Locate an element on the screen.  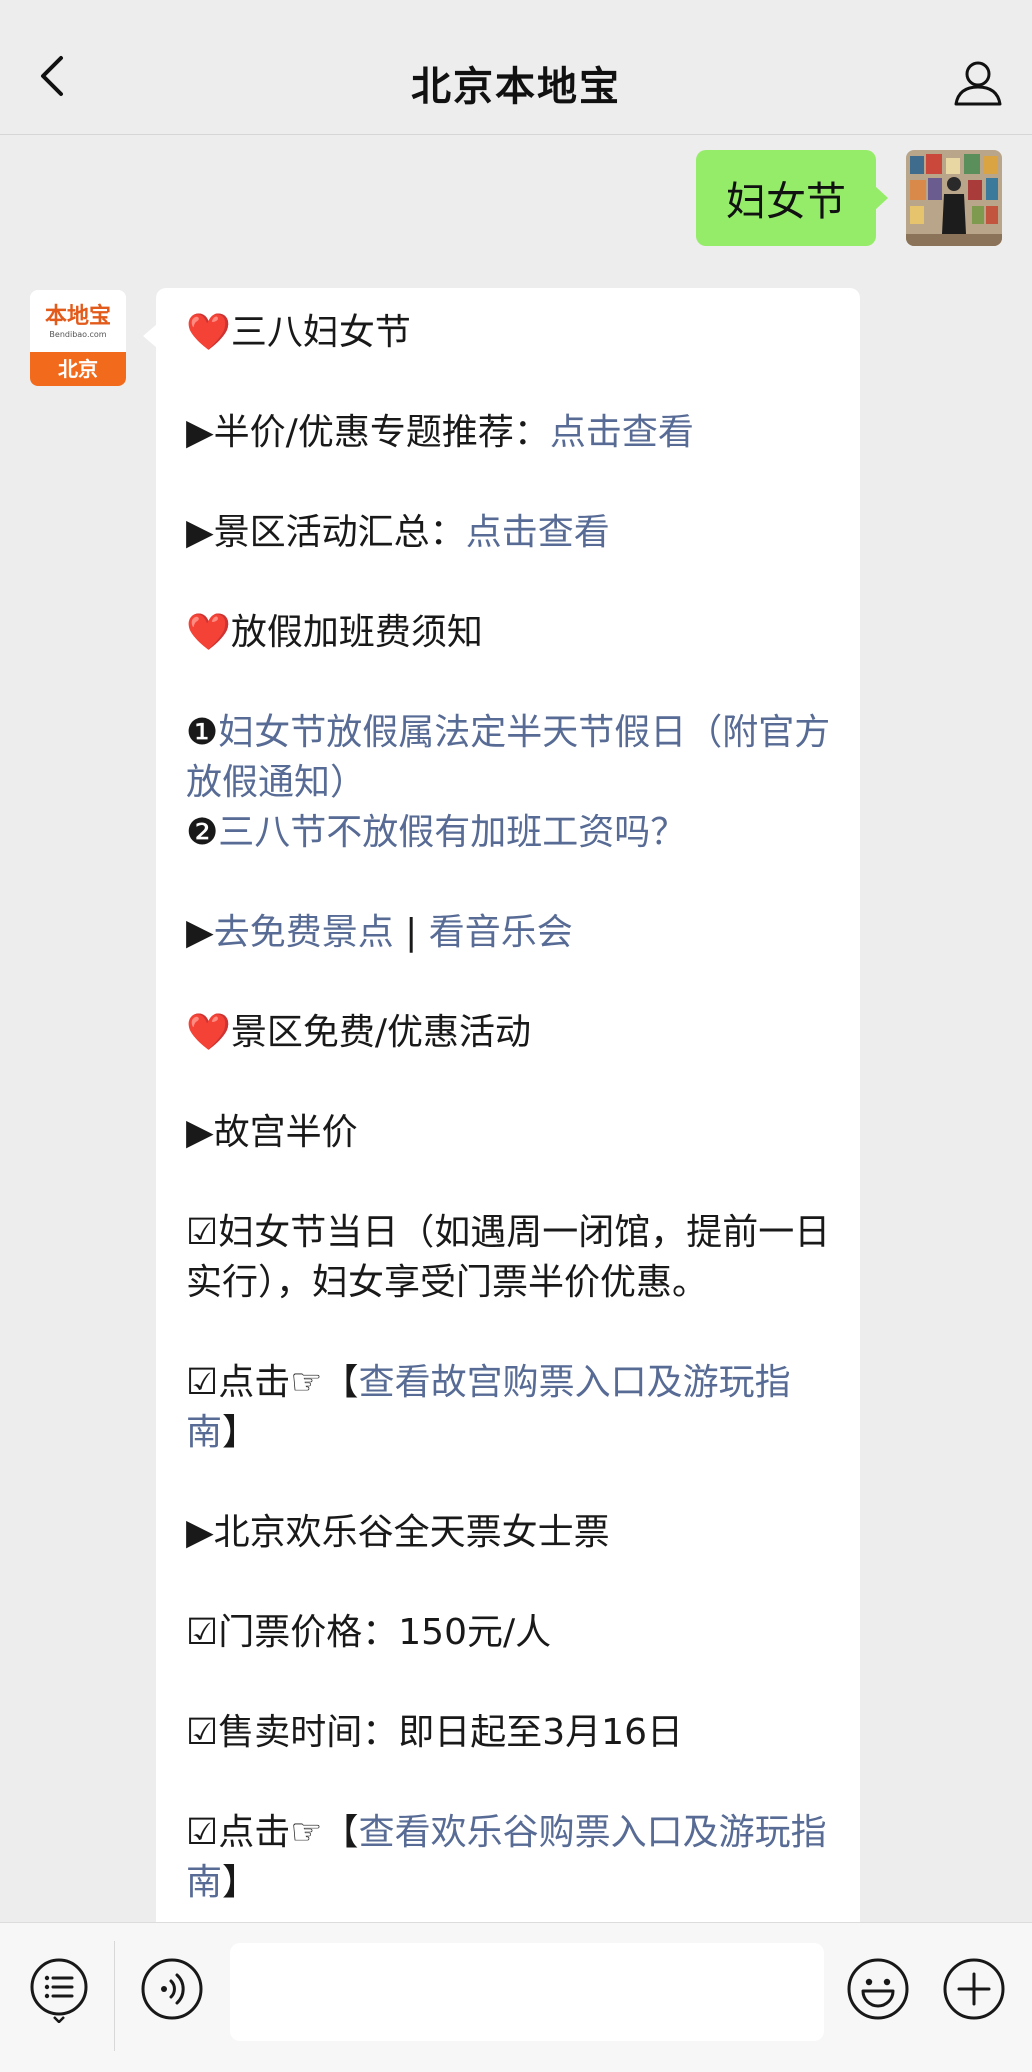
avatar-site-text: Bendibao.com is located at coordinates (78, 334).